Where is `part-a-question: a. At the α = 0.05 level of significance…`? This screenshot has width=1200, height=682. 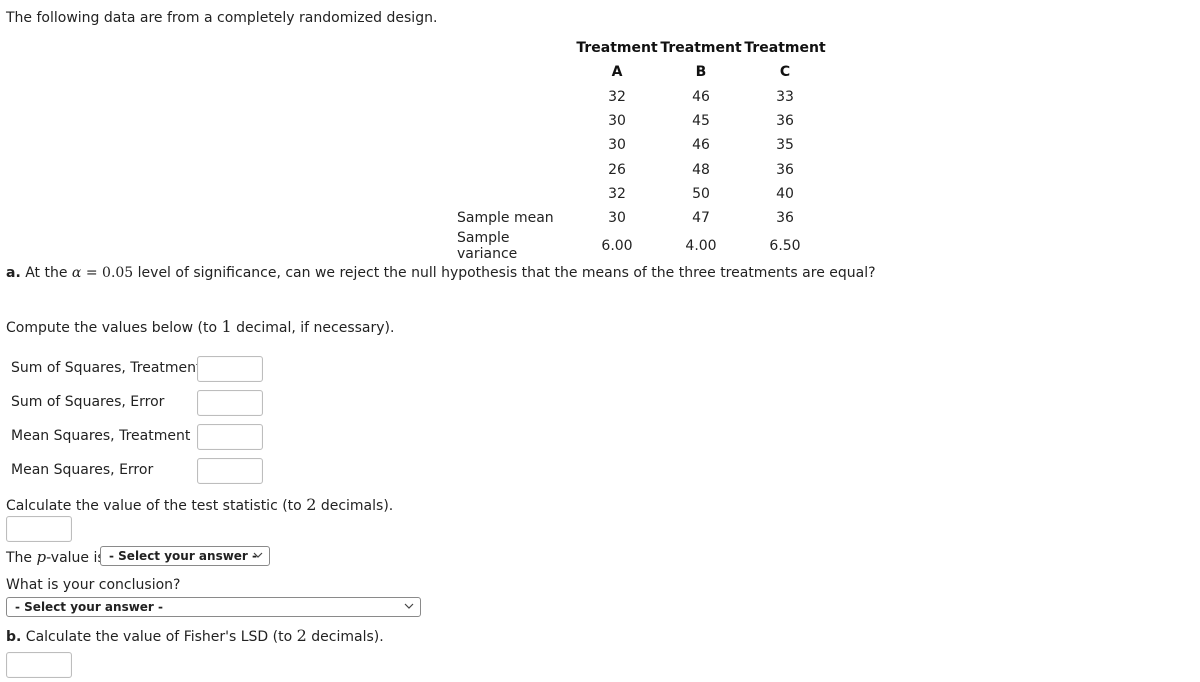
part-a-question: a. At the α = 0.05 level of significance… is located at coordinates (441, 273).